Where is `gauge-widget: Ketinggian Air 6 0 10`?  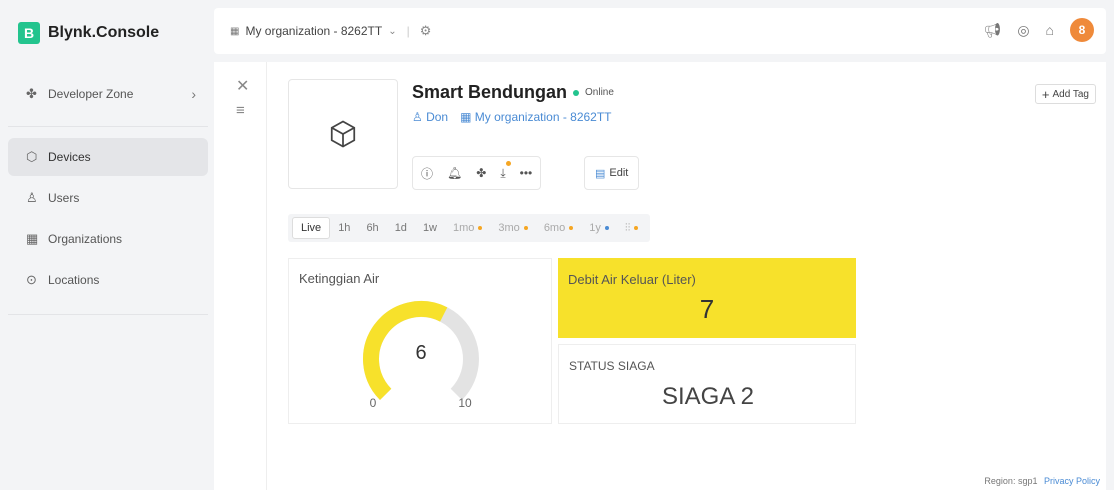
gauge-widget: Ketinggian Air 6 0 10 is located at coordinates (420, 341).